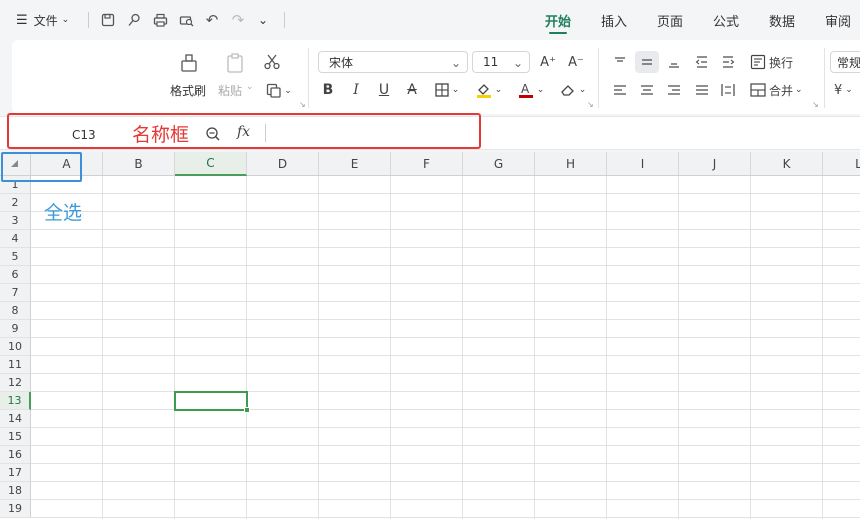 This screenshot has height=519, width=860. What do you see at coordinates (15, 383) in the screenshot?
I see `row-header-12: 12` at bounding box center [15, 383].